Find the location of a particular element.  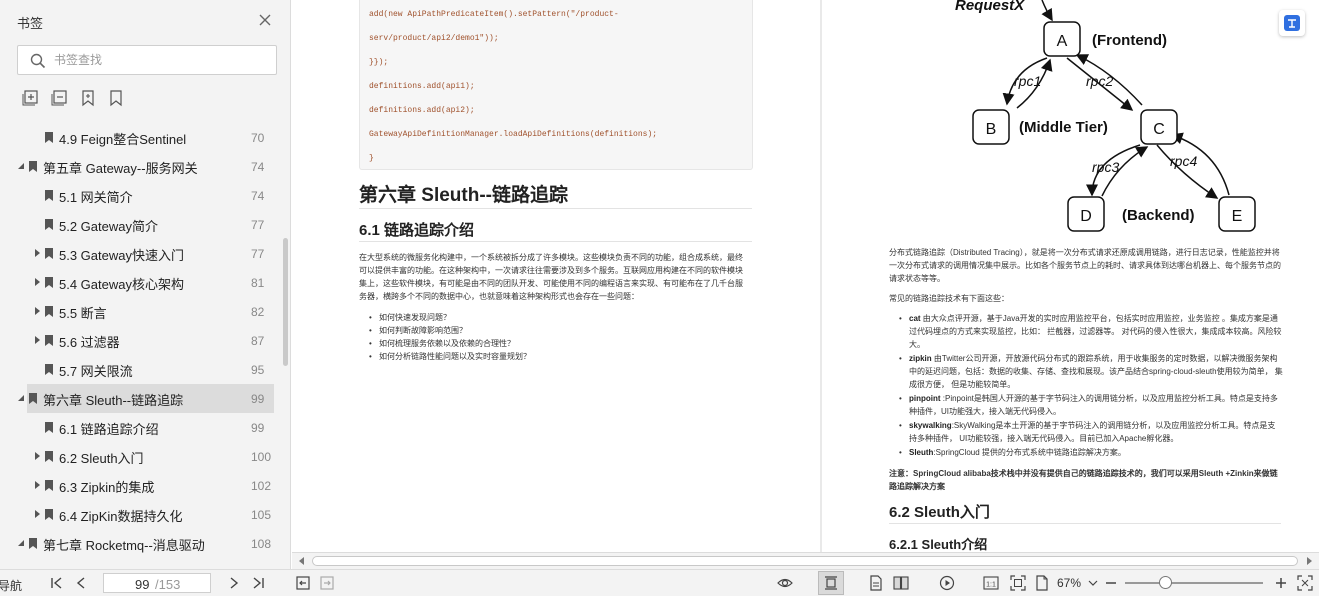

toc-item-selected: 第六章 Sleuth--链路追踪 99 is located at coordinates (150, 398).